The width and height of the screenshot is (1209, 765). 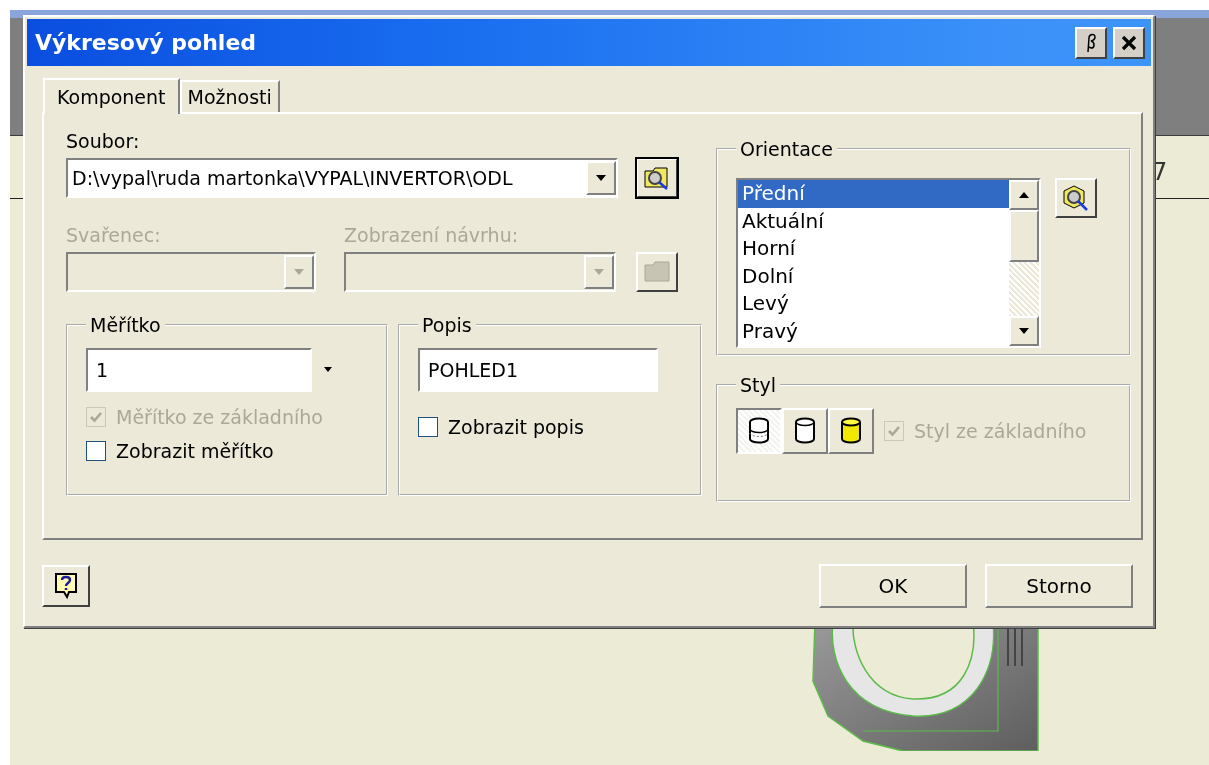 What do you see at coordinates (758, 385) in the screenshot?
I see `group-title: Styl` at bounding box center [758, 385].